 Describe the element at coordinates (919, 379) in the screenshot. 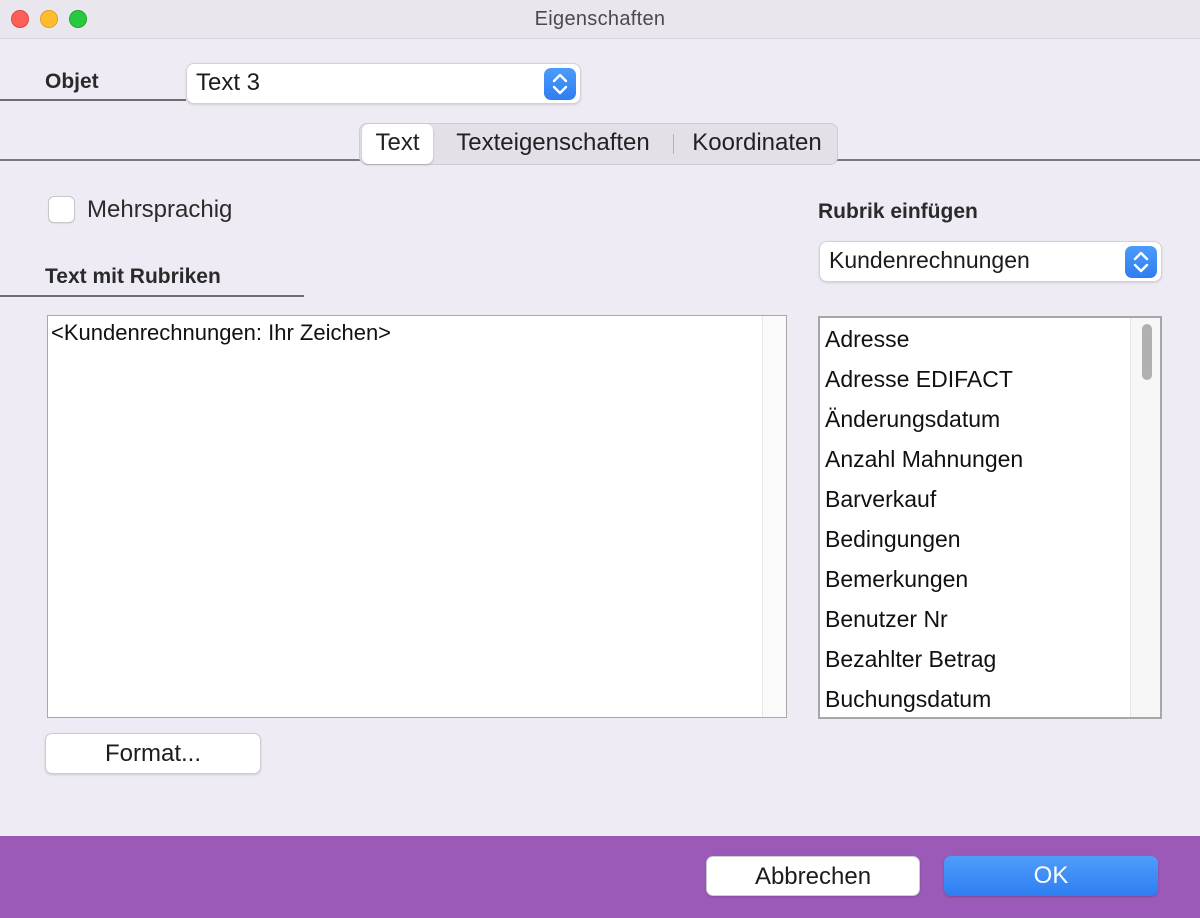

I see `list-item: Adresse EDIFACT` at that location.